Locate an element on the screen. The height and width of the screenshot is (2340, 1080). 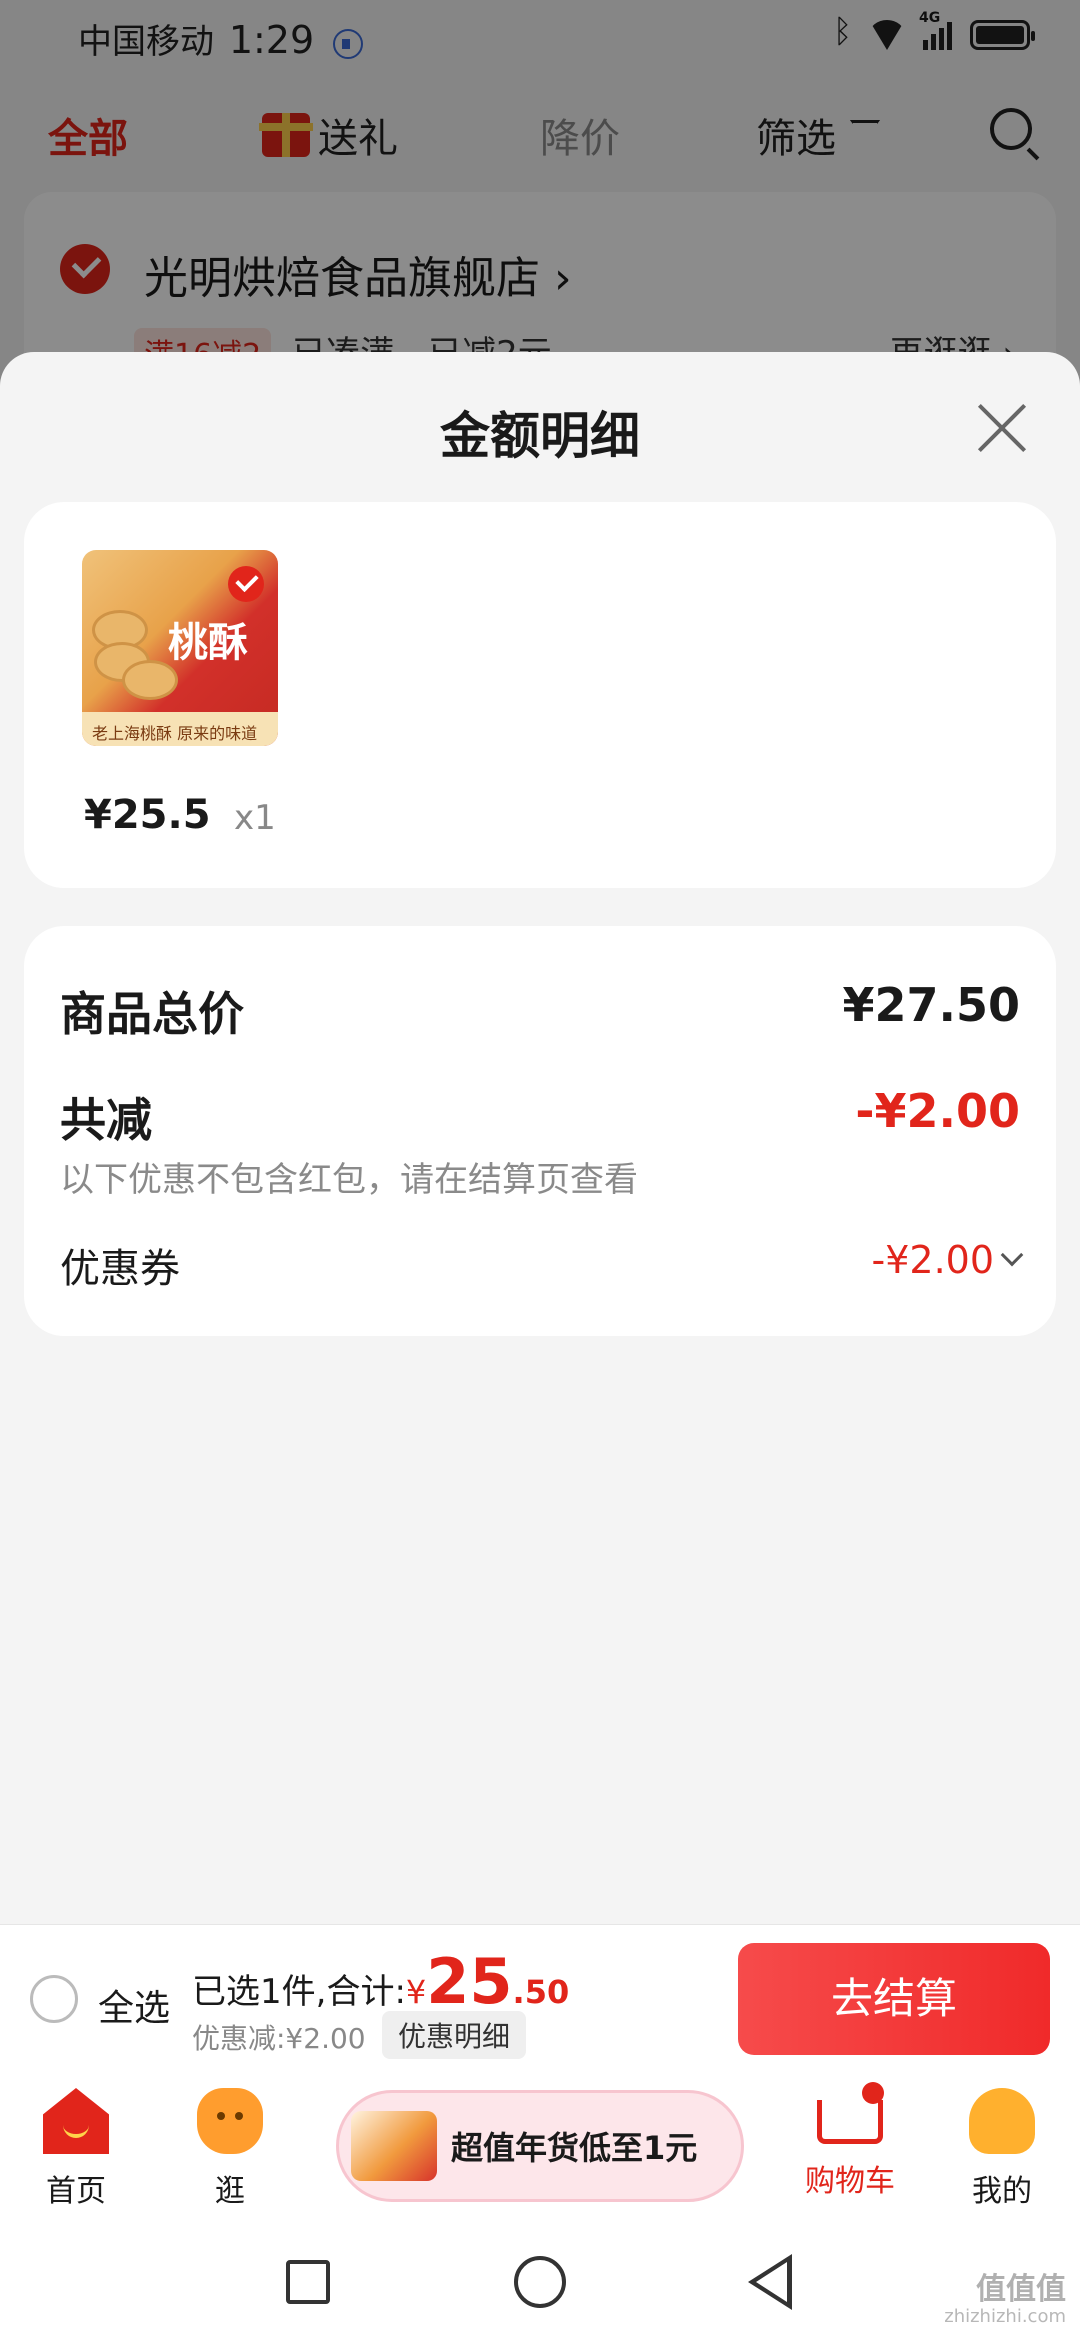
system-nav: 值值值 zhizhizhi.com is located at coordinates (540, 2282).